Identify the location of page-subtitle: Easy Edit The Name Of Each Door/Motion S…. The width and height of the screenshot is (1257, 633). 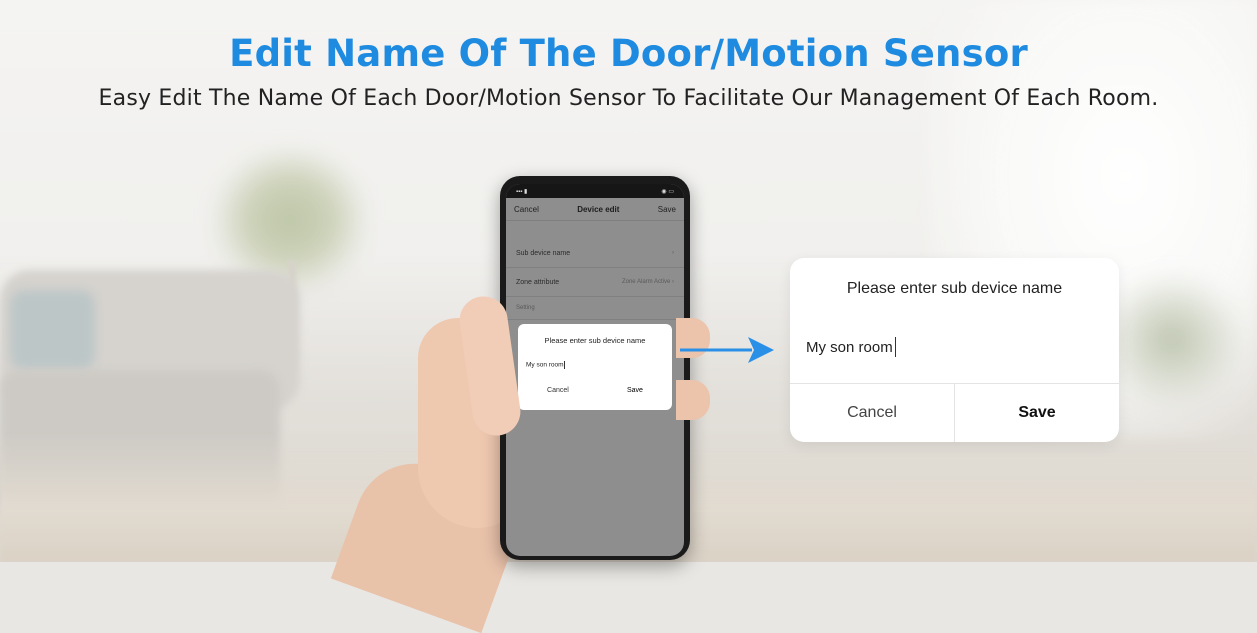
(628, 98).